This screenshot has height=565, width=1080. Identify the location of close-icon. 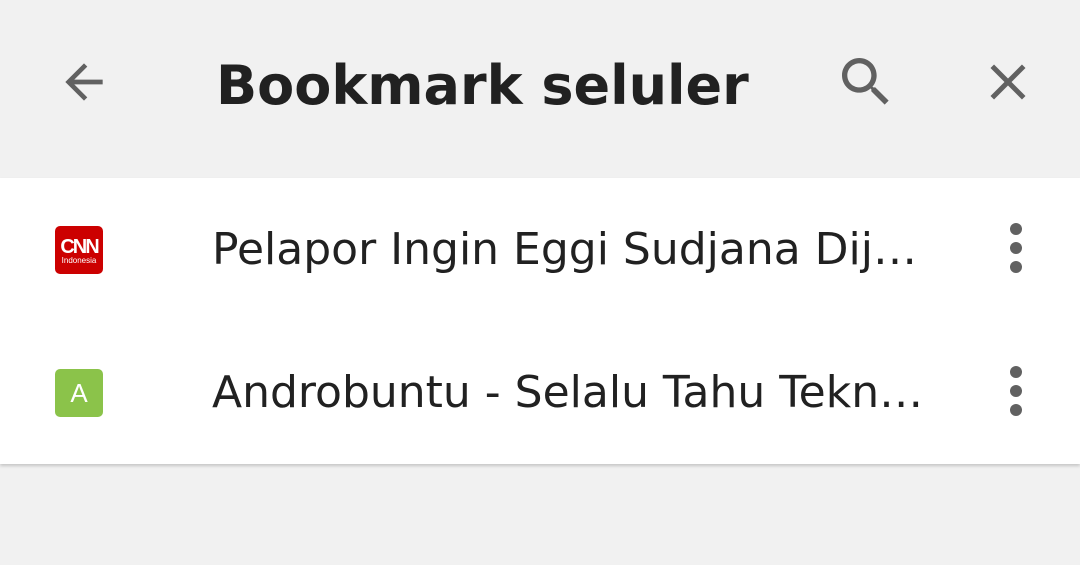
(1008, 84).